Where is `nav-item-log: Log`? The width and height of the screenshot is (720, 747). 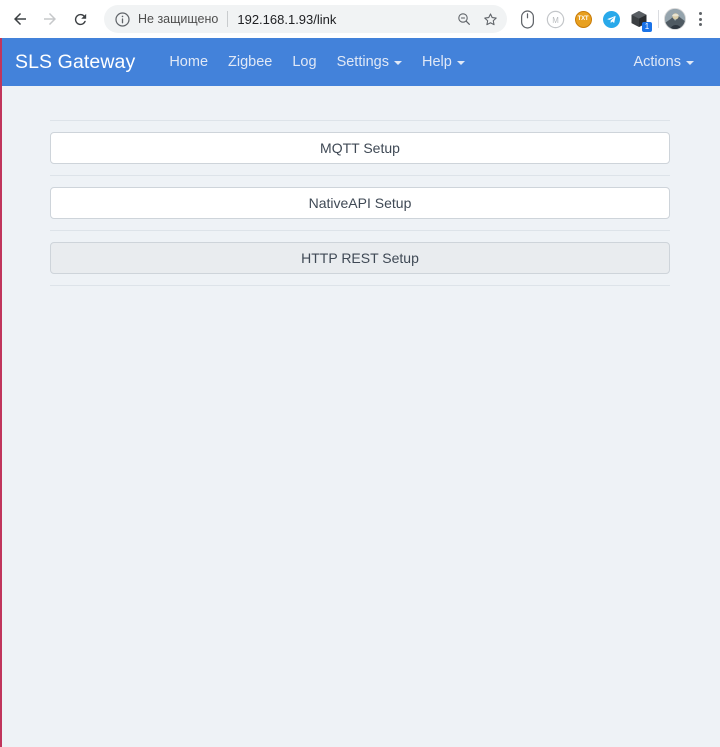
nav-item-log: Log is located at coordinates (304, 62).